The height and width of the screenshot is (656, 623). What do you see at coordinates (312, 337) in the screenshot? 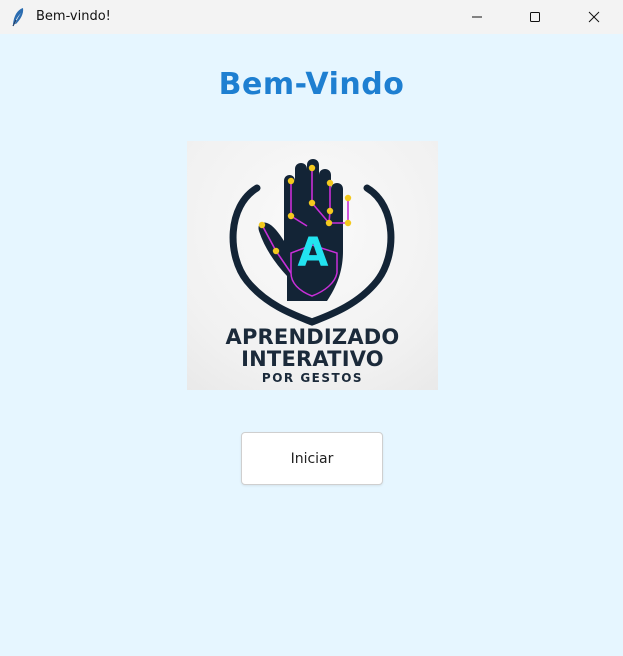
I see `logo-line-1: APRENDIZADO` at bounding box center [312, 337].